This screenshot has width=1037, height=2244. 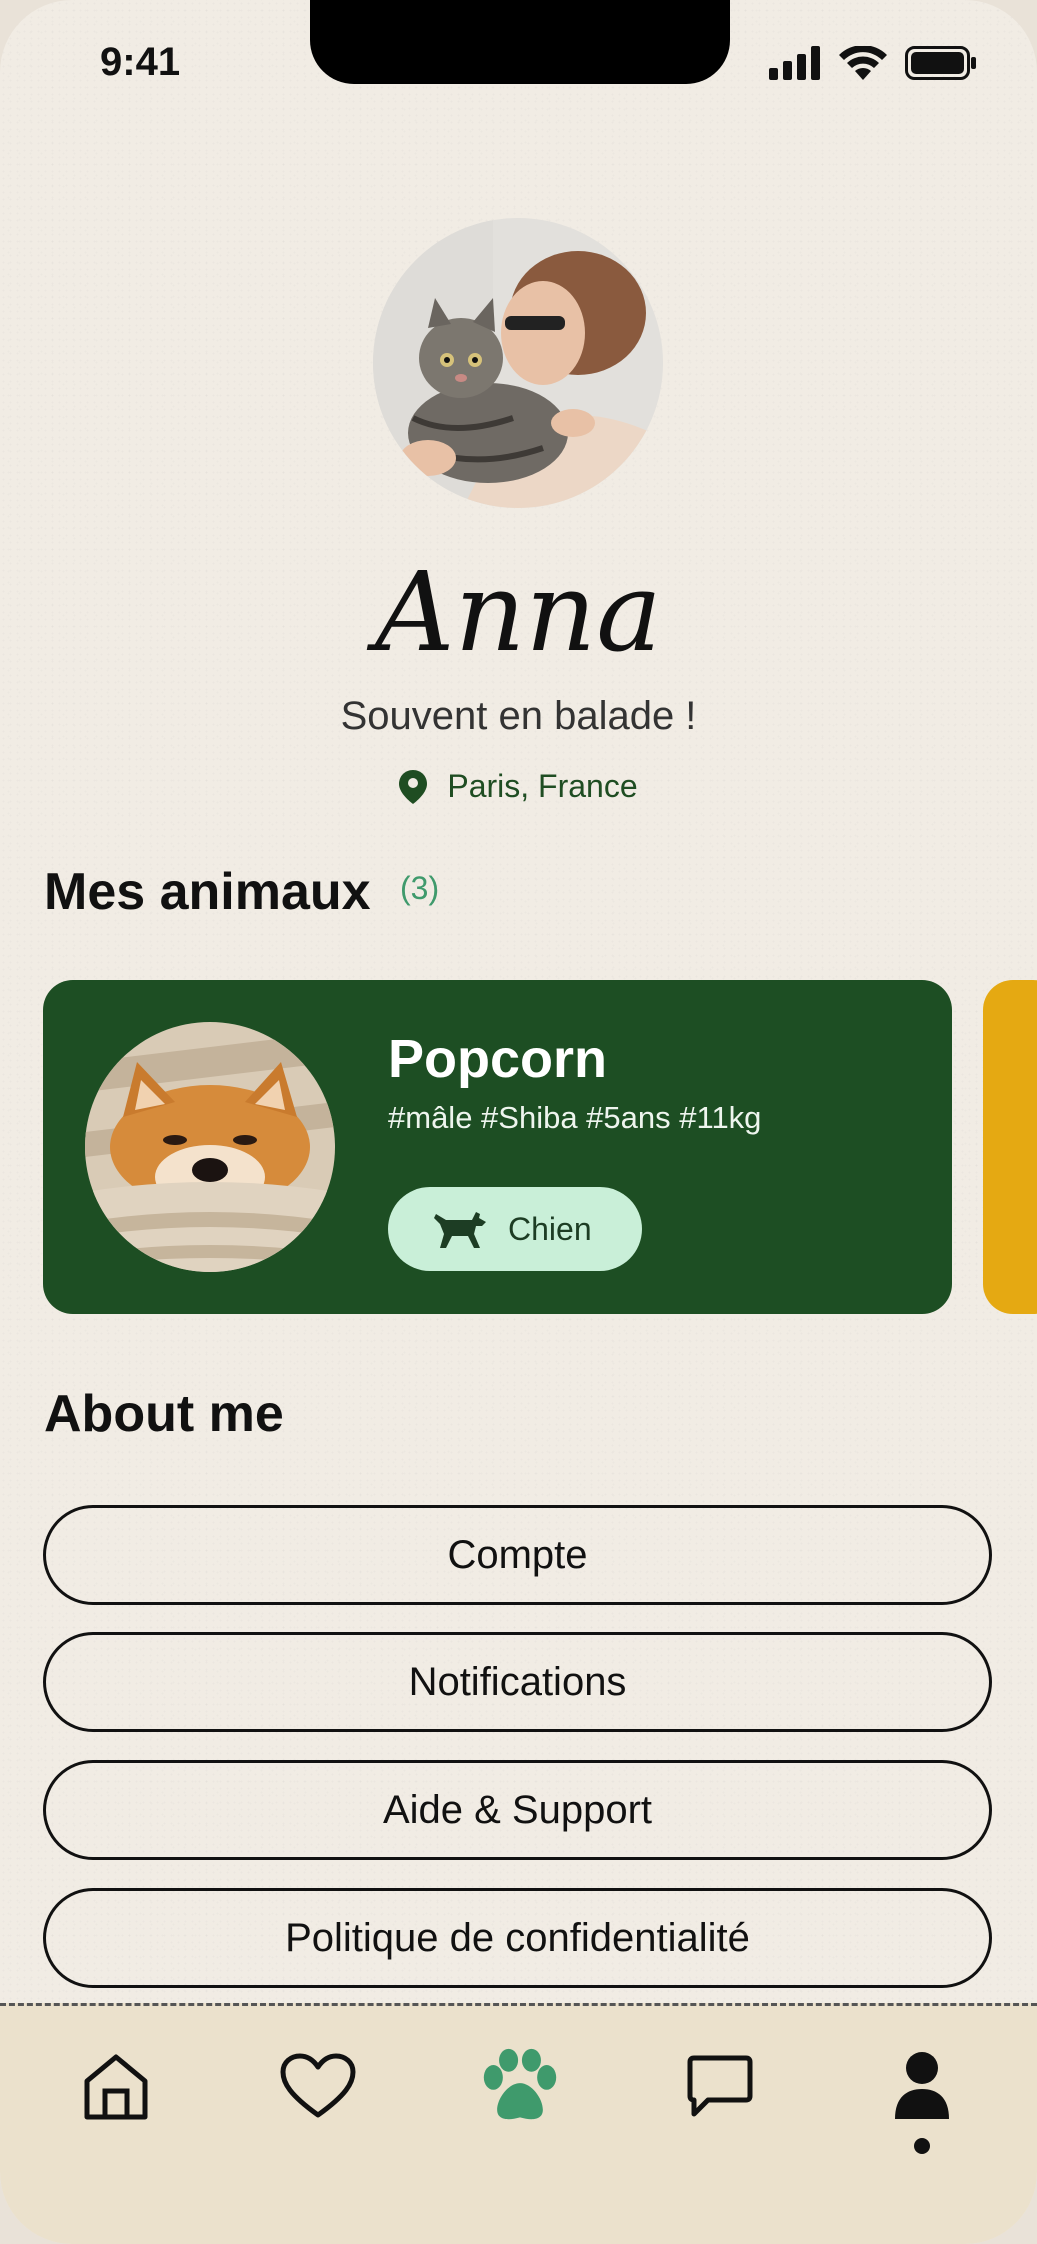 What do you see at coordinates (517, 1810) in the screenshot?
I see `help-support-button: Aide & Support` at bounding box center [517, 1810].